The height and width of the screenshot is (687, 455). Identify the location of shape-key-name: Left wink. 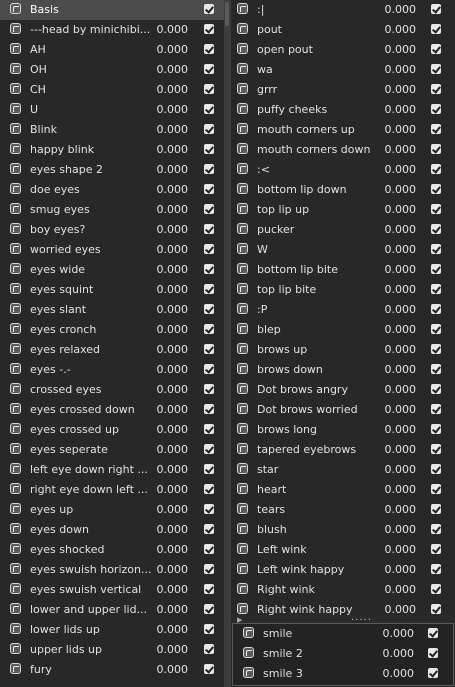
(316, 550).